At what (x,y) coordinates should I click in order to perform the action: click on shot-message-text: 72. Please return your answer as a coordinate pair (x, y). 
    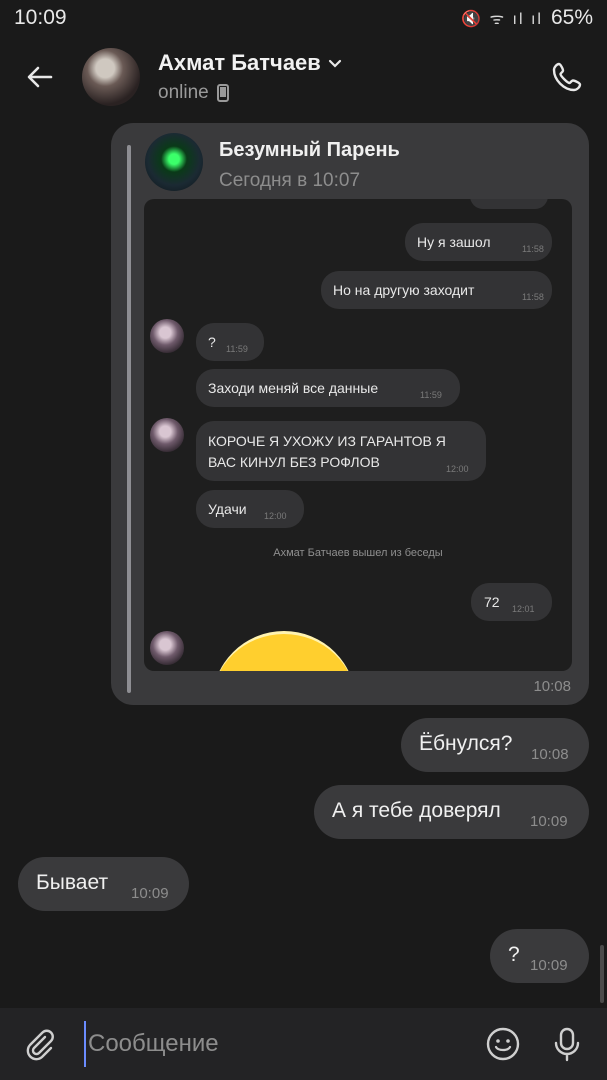
    Looking at the image, I should click on (492, 602).